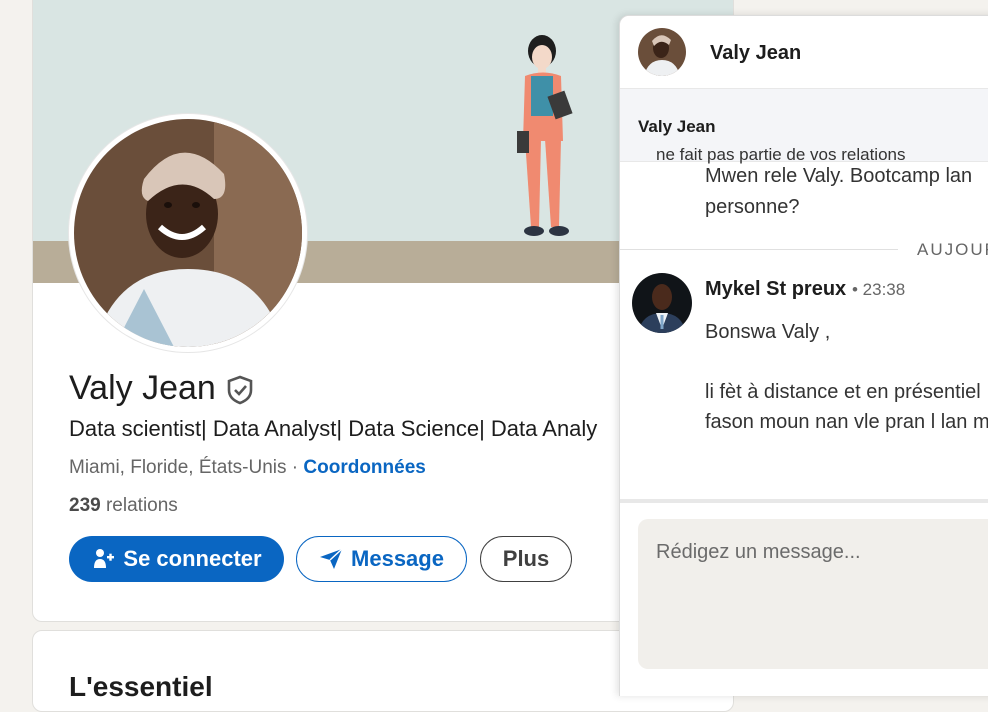 This screenshot has height=712, width=988. I want to click on message-line: fason moun nan vle pran l lan m, so click(846, 422).